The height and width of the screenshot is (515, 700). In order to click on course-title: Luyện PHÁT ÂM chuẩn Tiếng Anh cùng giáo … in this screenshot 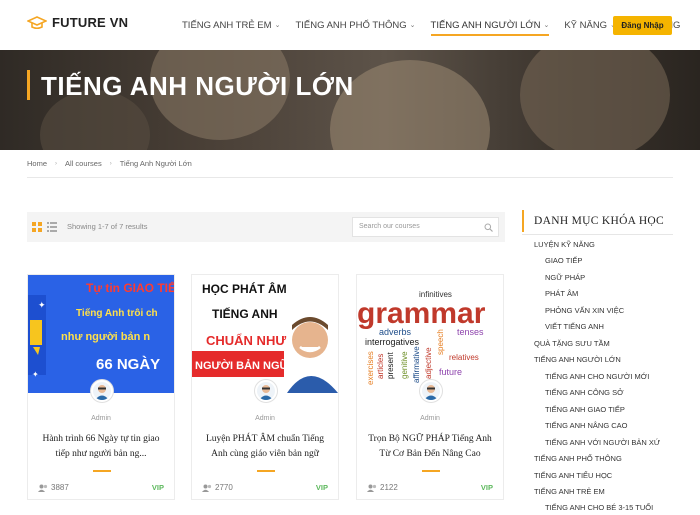, I will do `click(265, 447)`.